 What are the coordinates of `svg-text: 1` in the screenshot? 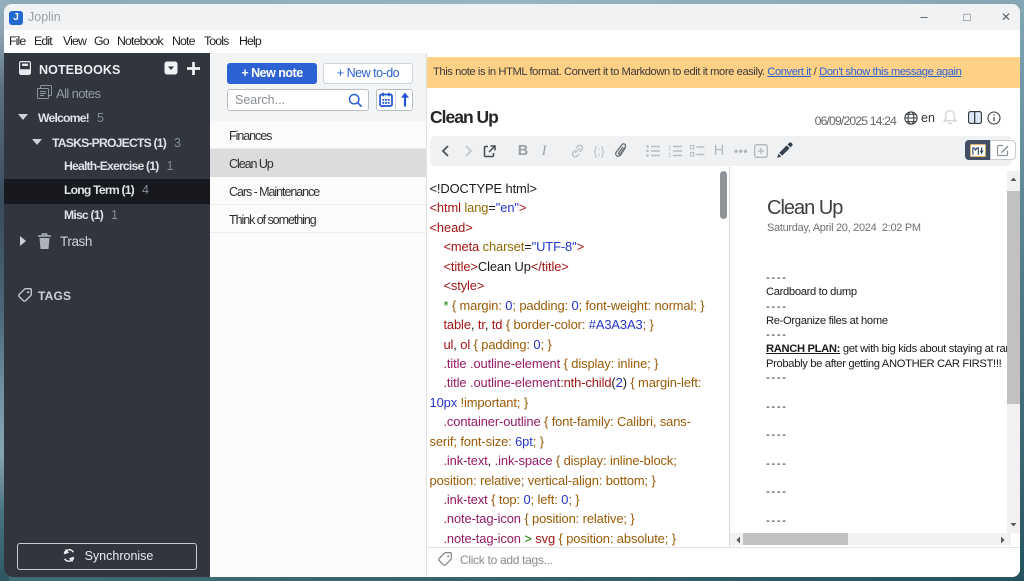 It's located at (670, 149).